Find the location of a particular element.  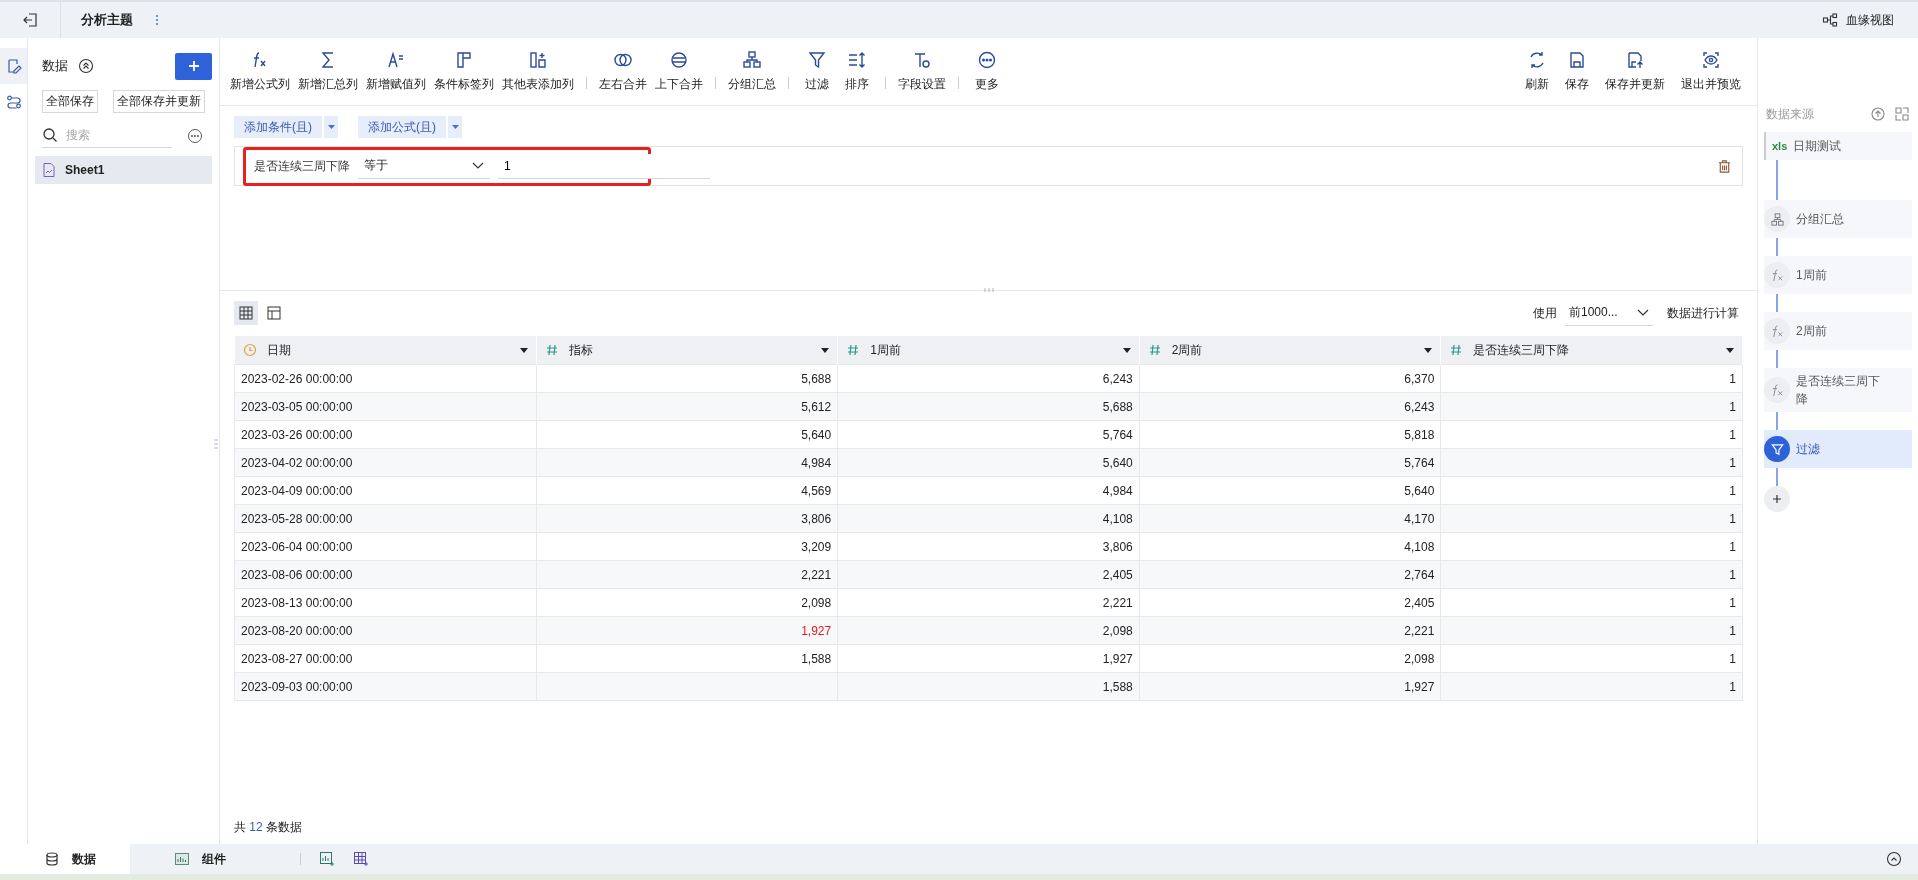

column-header: 2周前 is located at coordinates (1290, 350).